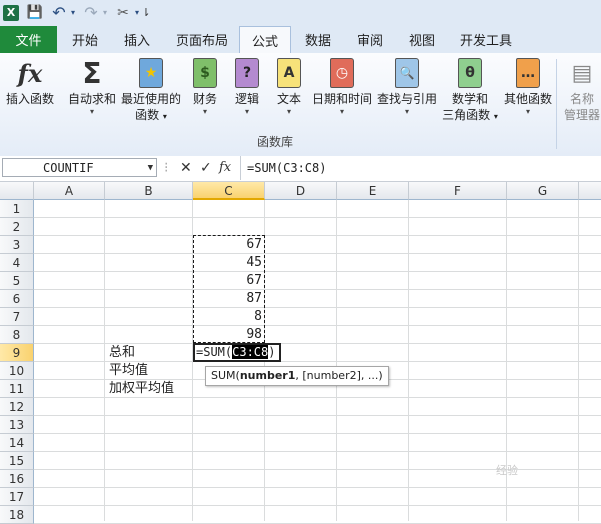  I want to click on save-icon: 💾, so click(35, 12).